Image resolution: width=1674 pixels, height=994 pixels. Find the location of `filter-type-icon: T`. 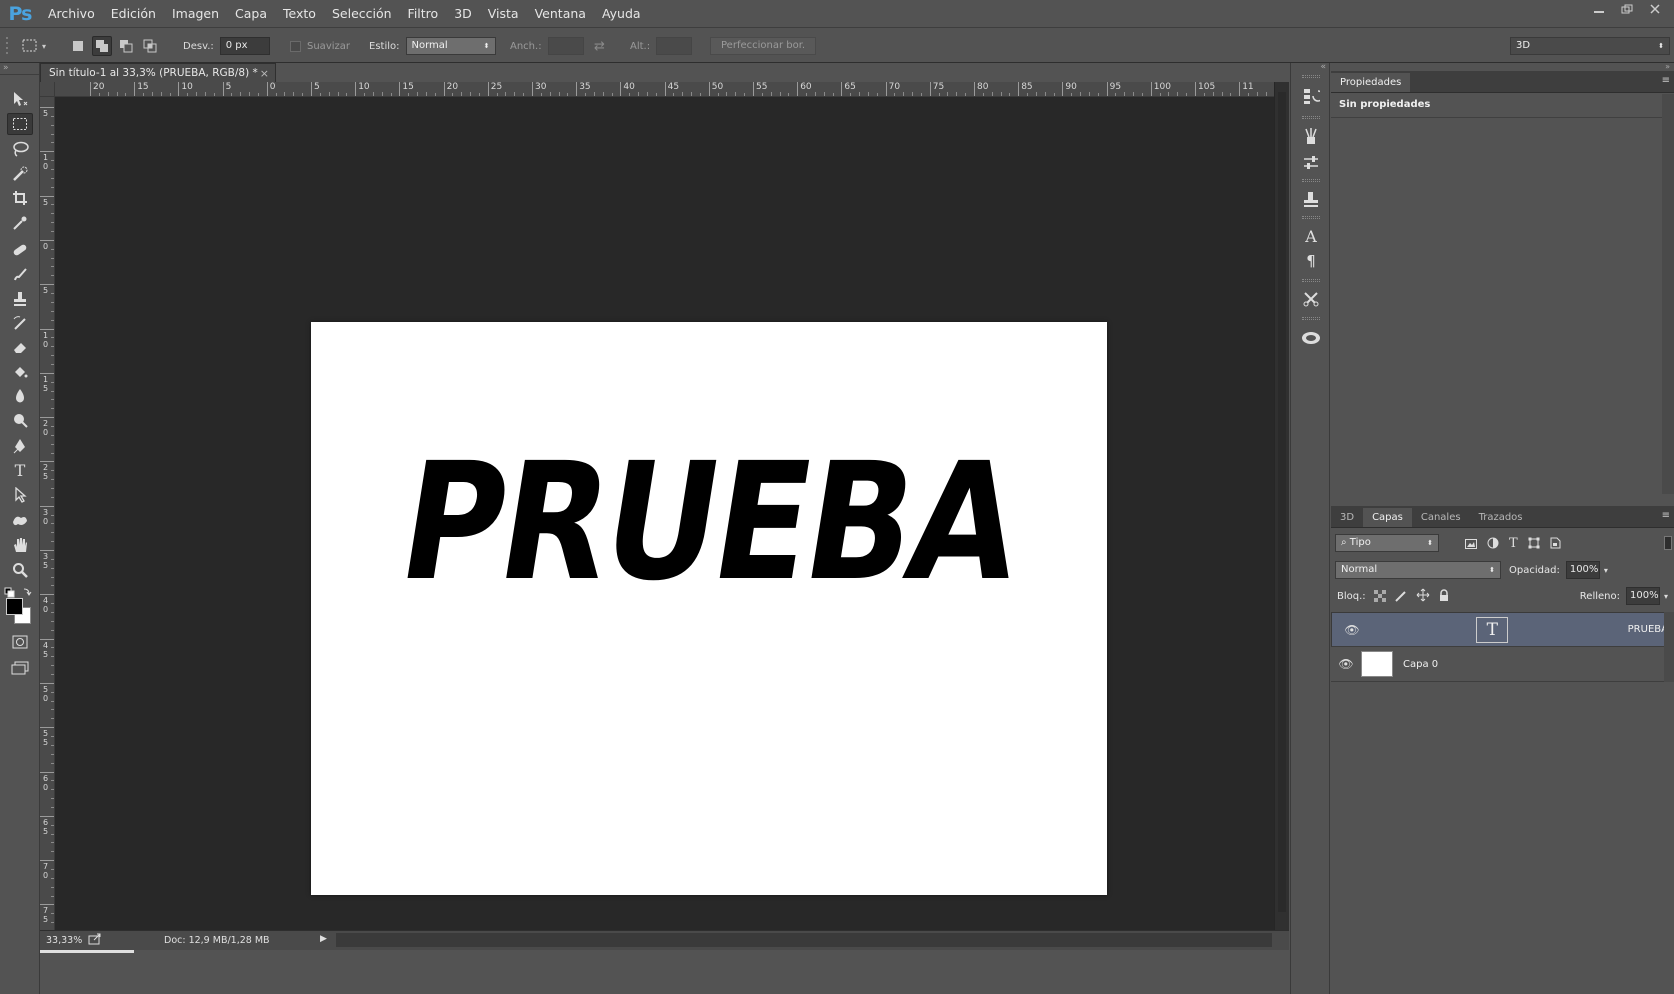

filter-type-icon: T is located at coordinates (1513, 543).